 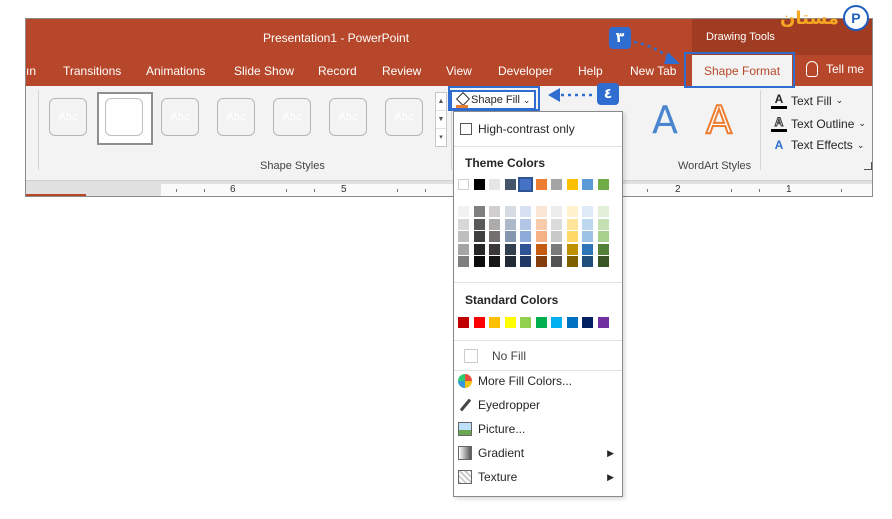 I want to click on scroll-down-icon: ▼, so click(x=441, y=120).